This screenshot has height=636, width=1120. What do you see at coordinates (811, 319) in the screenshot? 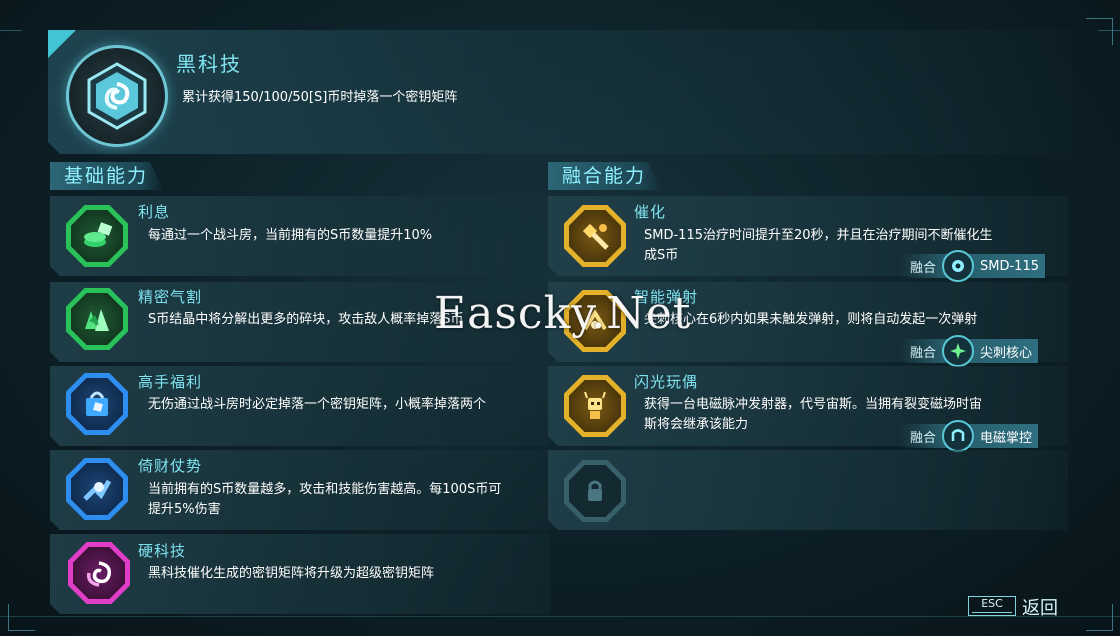
I see `ability-description: 尖刺核心在6秒内如果未触发弹射，则将自动发起一次弹射` at bounding box center [811, 319].